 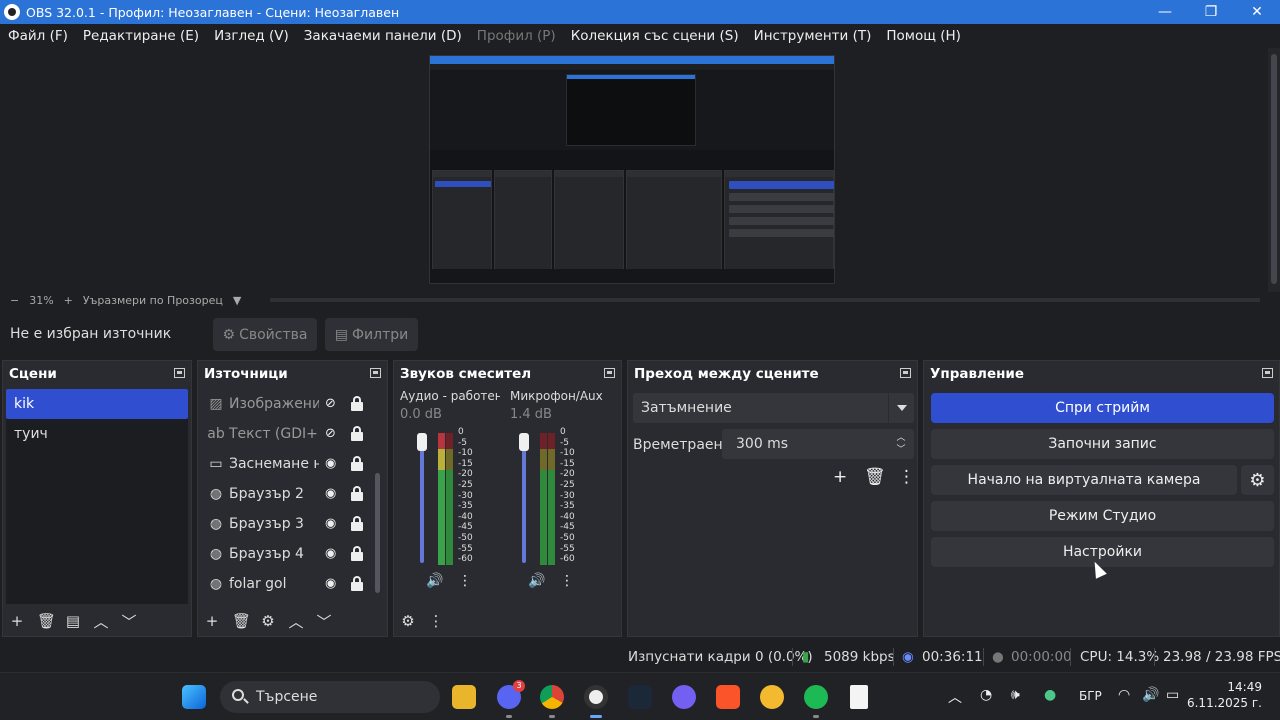 I want to click on scene-item-twitch: туич, so click(x=97, y=434).